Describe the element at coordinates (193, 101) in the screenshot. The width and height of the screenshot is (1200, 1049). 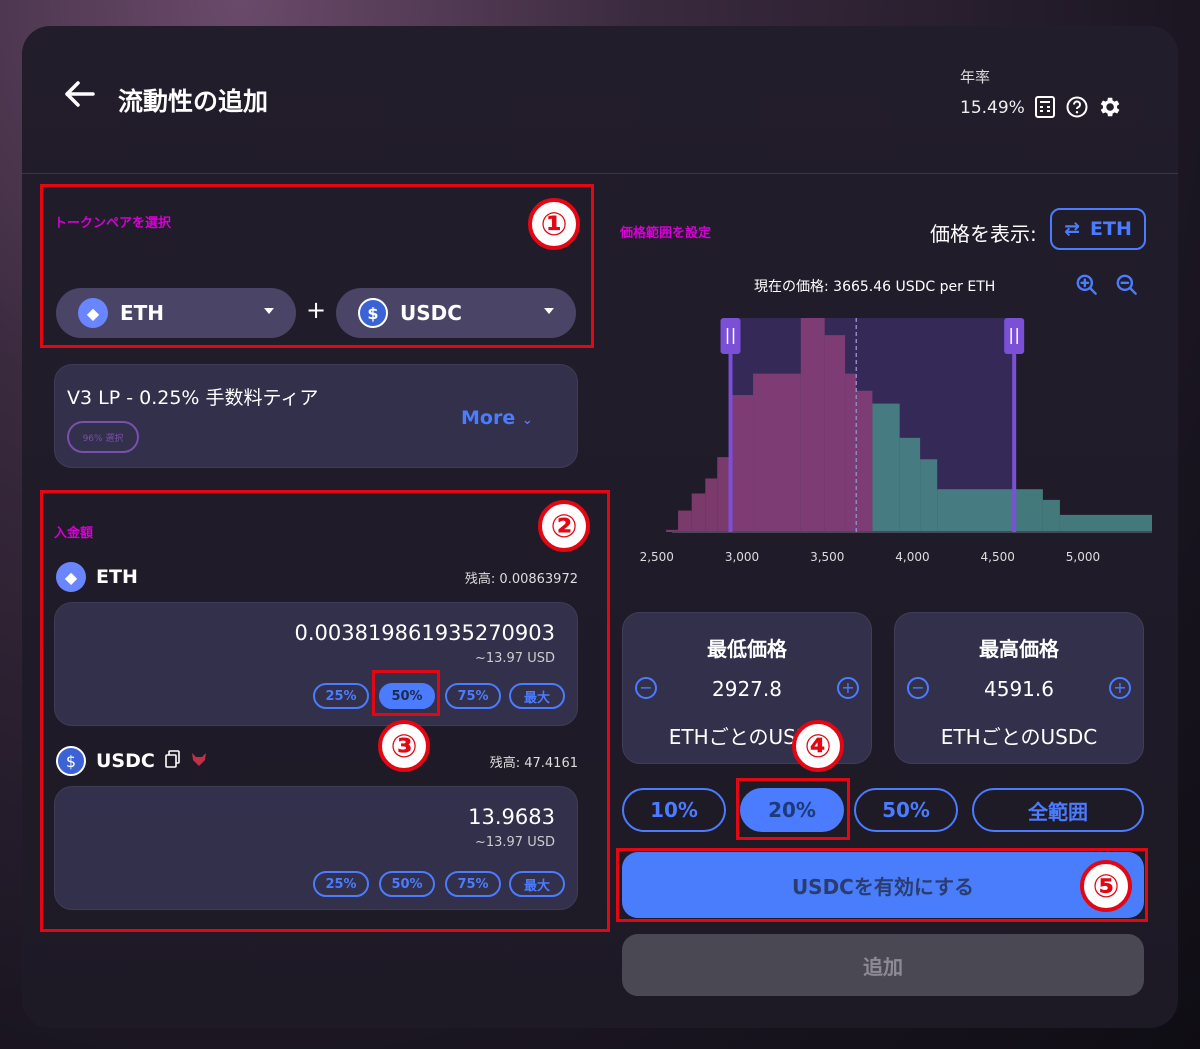
I see `page-title: 流動性の追加` at that location.